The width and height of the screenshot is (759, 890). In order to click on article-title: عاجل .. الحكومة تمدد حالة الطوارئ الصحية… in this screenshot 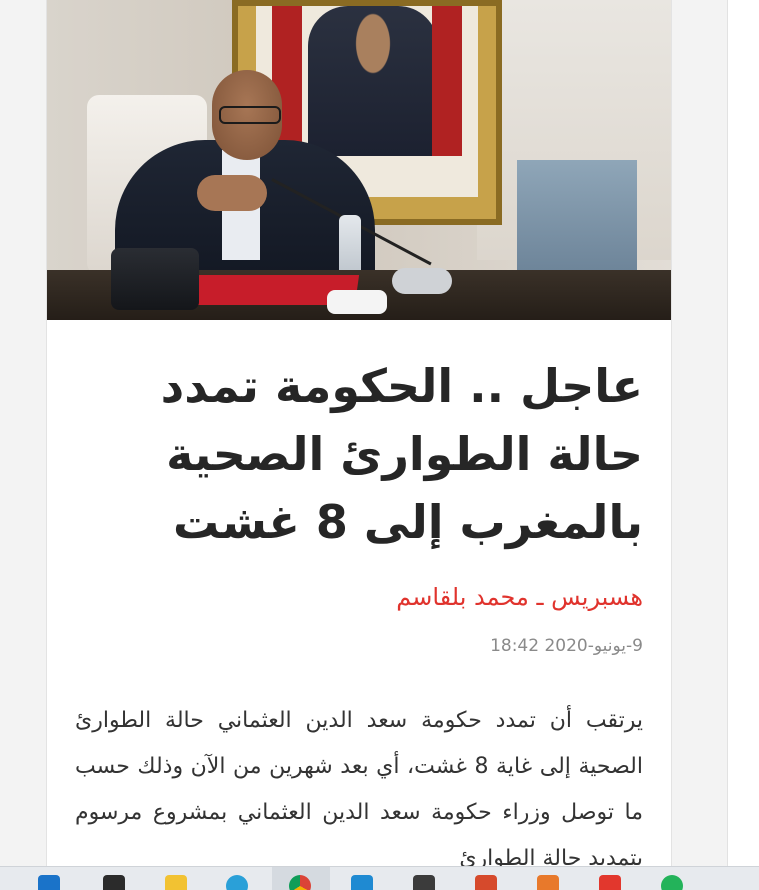, I will do `click(401, 454)`.